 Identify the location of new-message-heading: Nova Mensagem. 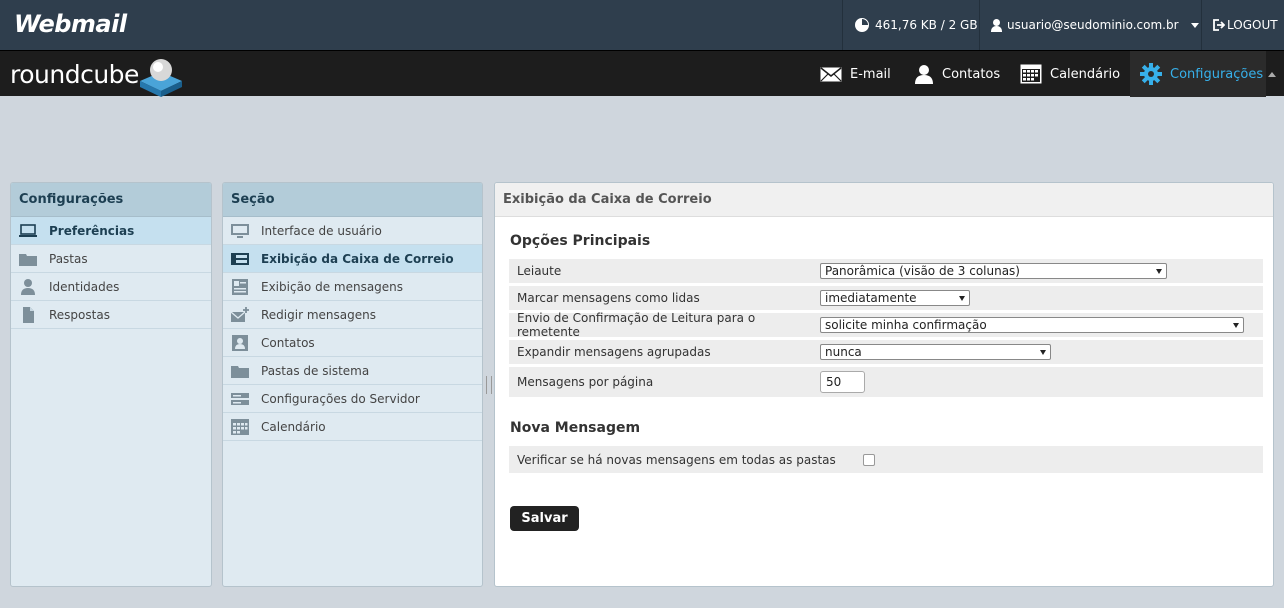
(575, 428).